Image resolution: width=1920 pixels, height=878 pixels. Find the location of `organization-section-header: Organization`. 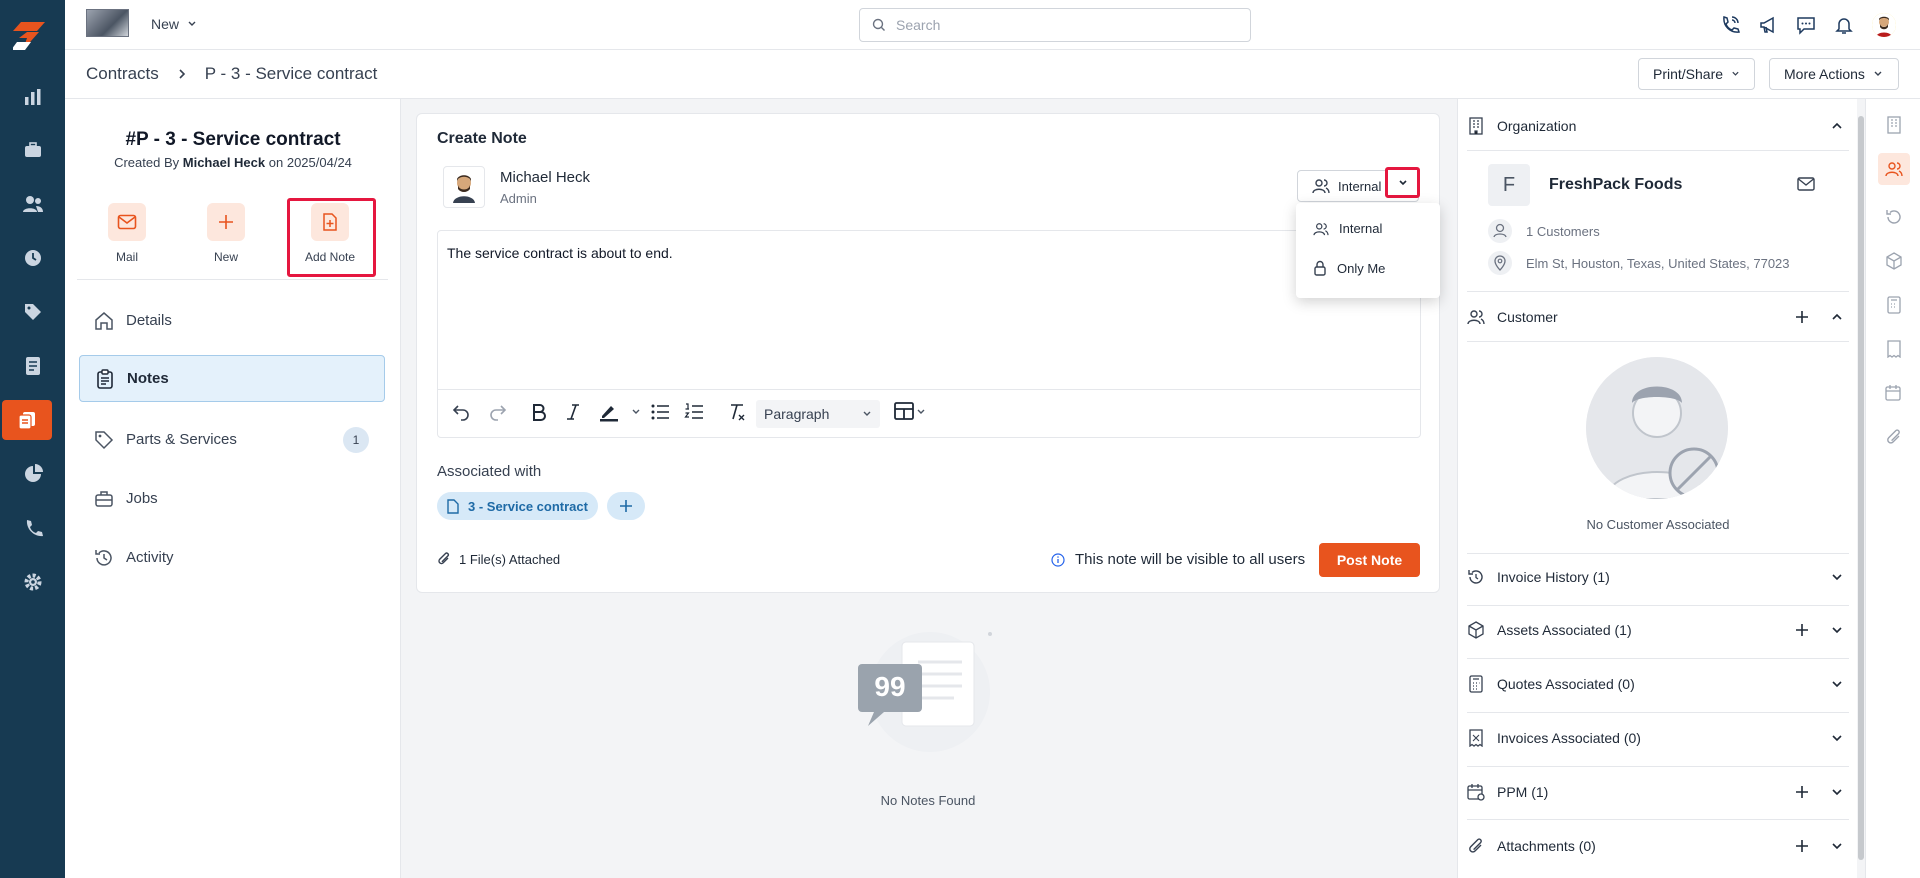

organization-section-header: Organization is located at coordinates (1658, 126).